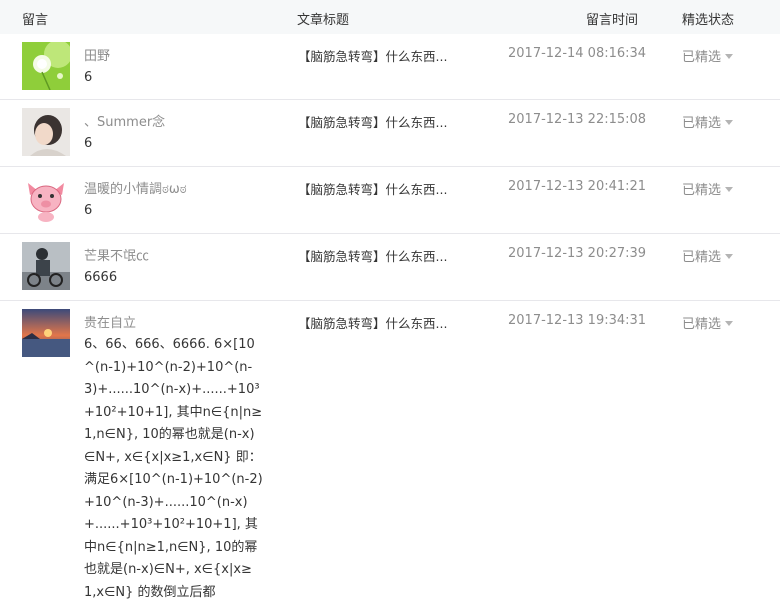 The image size is (780, 604). What do you see at coordinates (101, 277) in the screenshot?
I see `comment-content: 6666` at bounding box center [101, 277].